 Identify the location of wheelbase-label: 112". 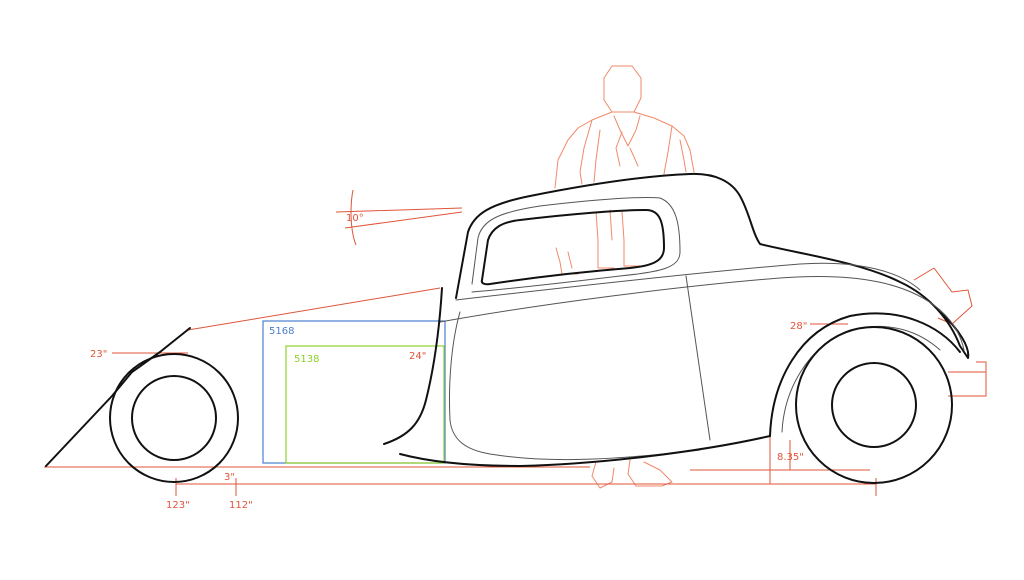
(241, 505).